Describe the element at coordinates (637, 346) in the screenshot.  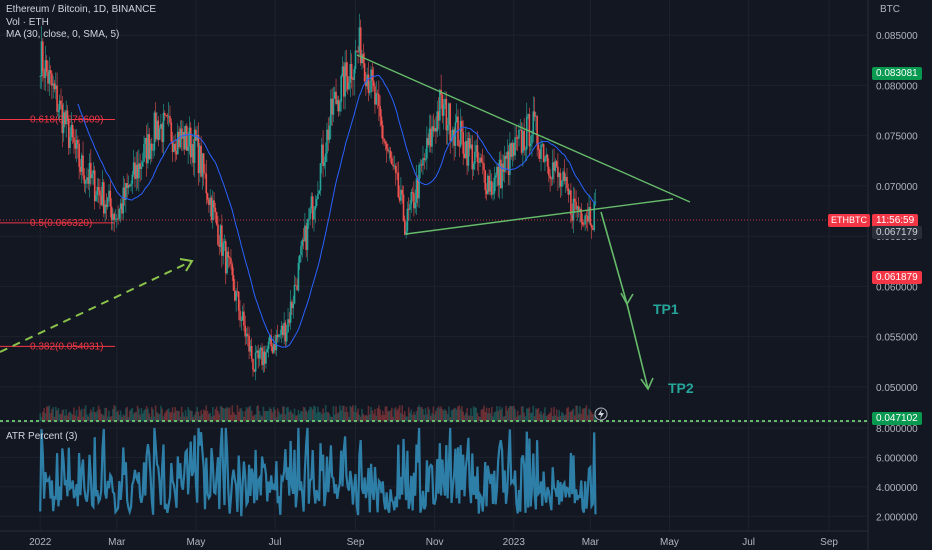
I see `arrow-tp2` at that location.